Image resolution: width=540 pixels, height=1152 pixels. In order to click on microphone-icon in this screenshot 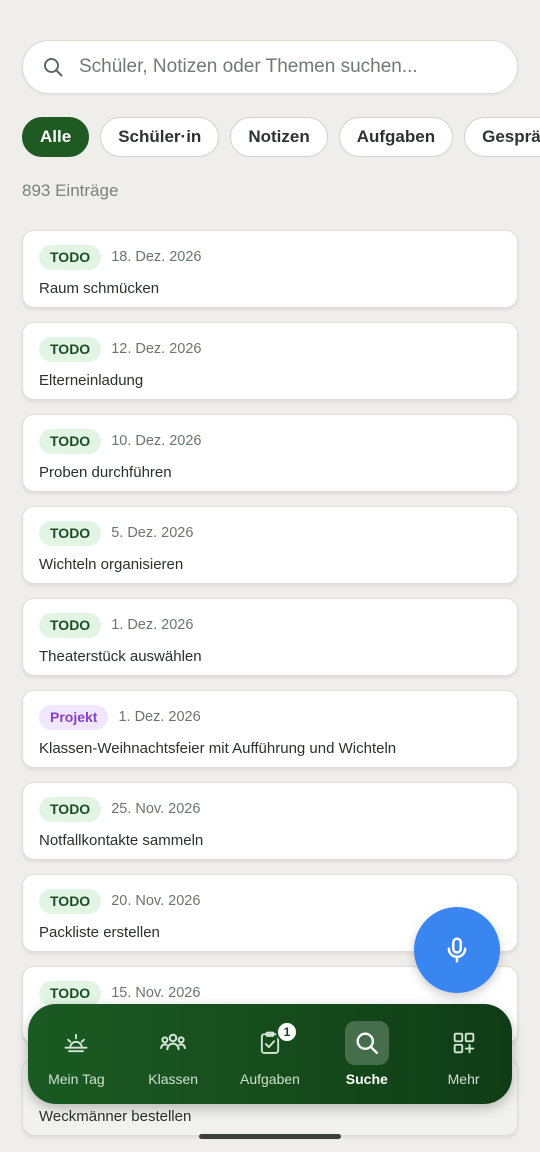, I will do `click(457, 950)`.